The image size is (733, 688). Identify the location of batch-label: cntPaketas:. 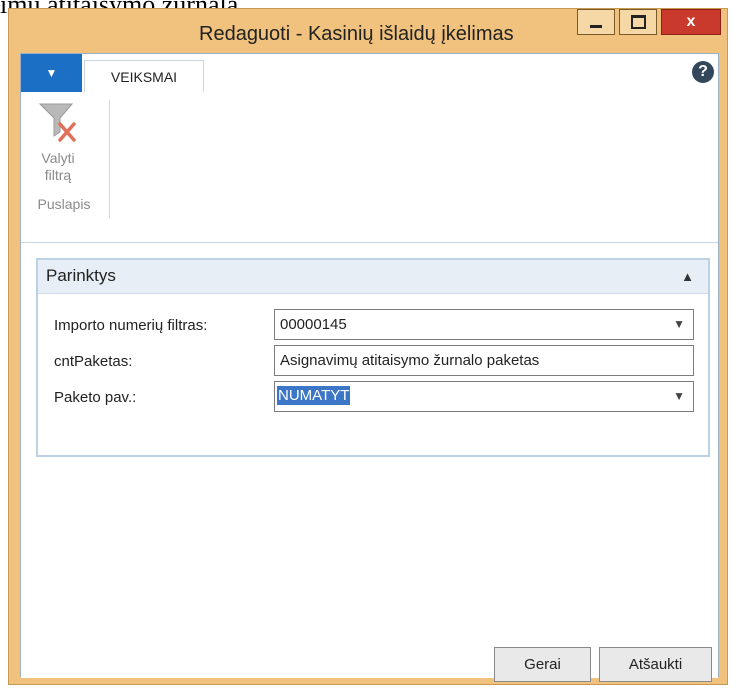
(93, 361).